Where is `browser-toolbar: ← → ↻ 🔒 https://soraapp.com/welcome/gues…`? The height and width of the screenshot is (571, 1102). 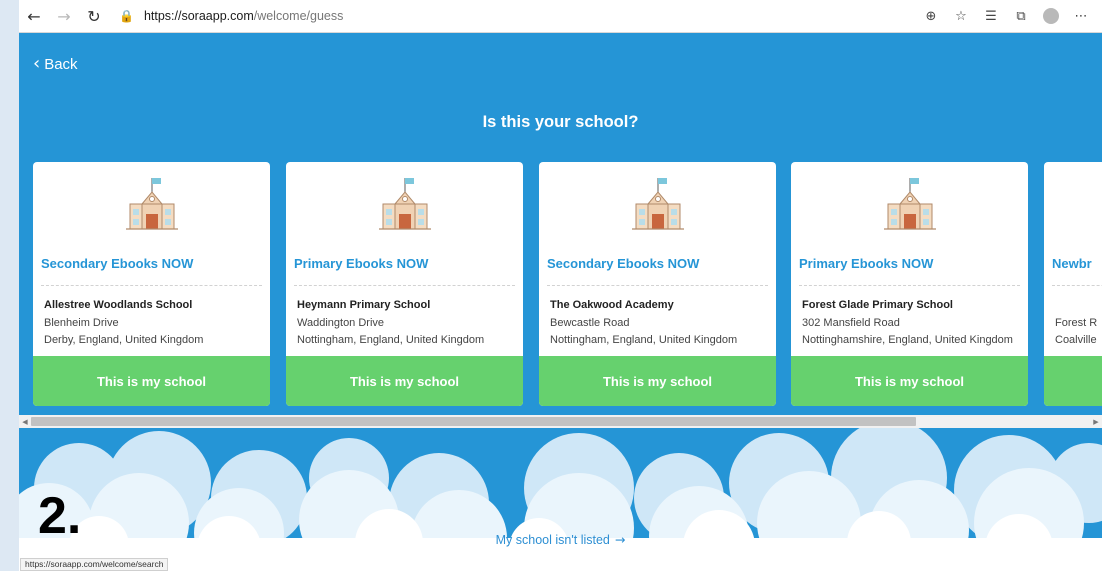 browser-toolbar: ← → ↻ 🔒 https://soraapp.com/welcome/gues… is located at coordinates (560, 16).